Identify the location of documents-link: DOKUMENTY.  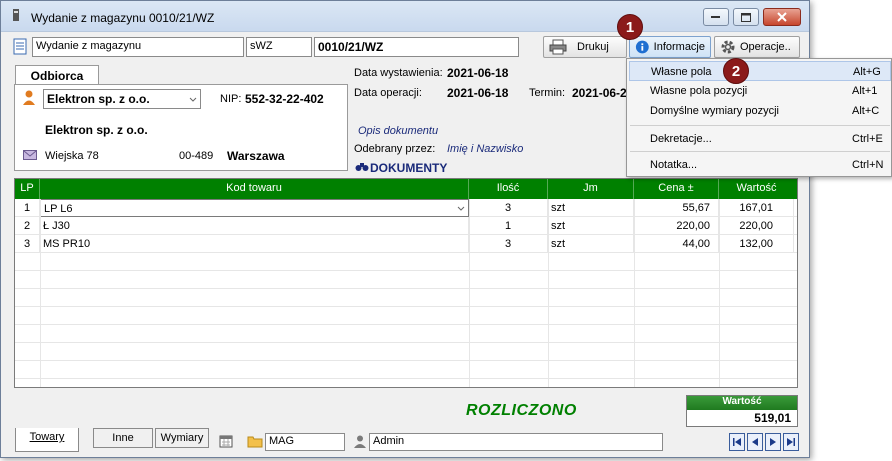
(408, 168).